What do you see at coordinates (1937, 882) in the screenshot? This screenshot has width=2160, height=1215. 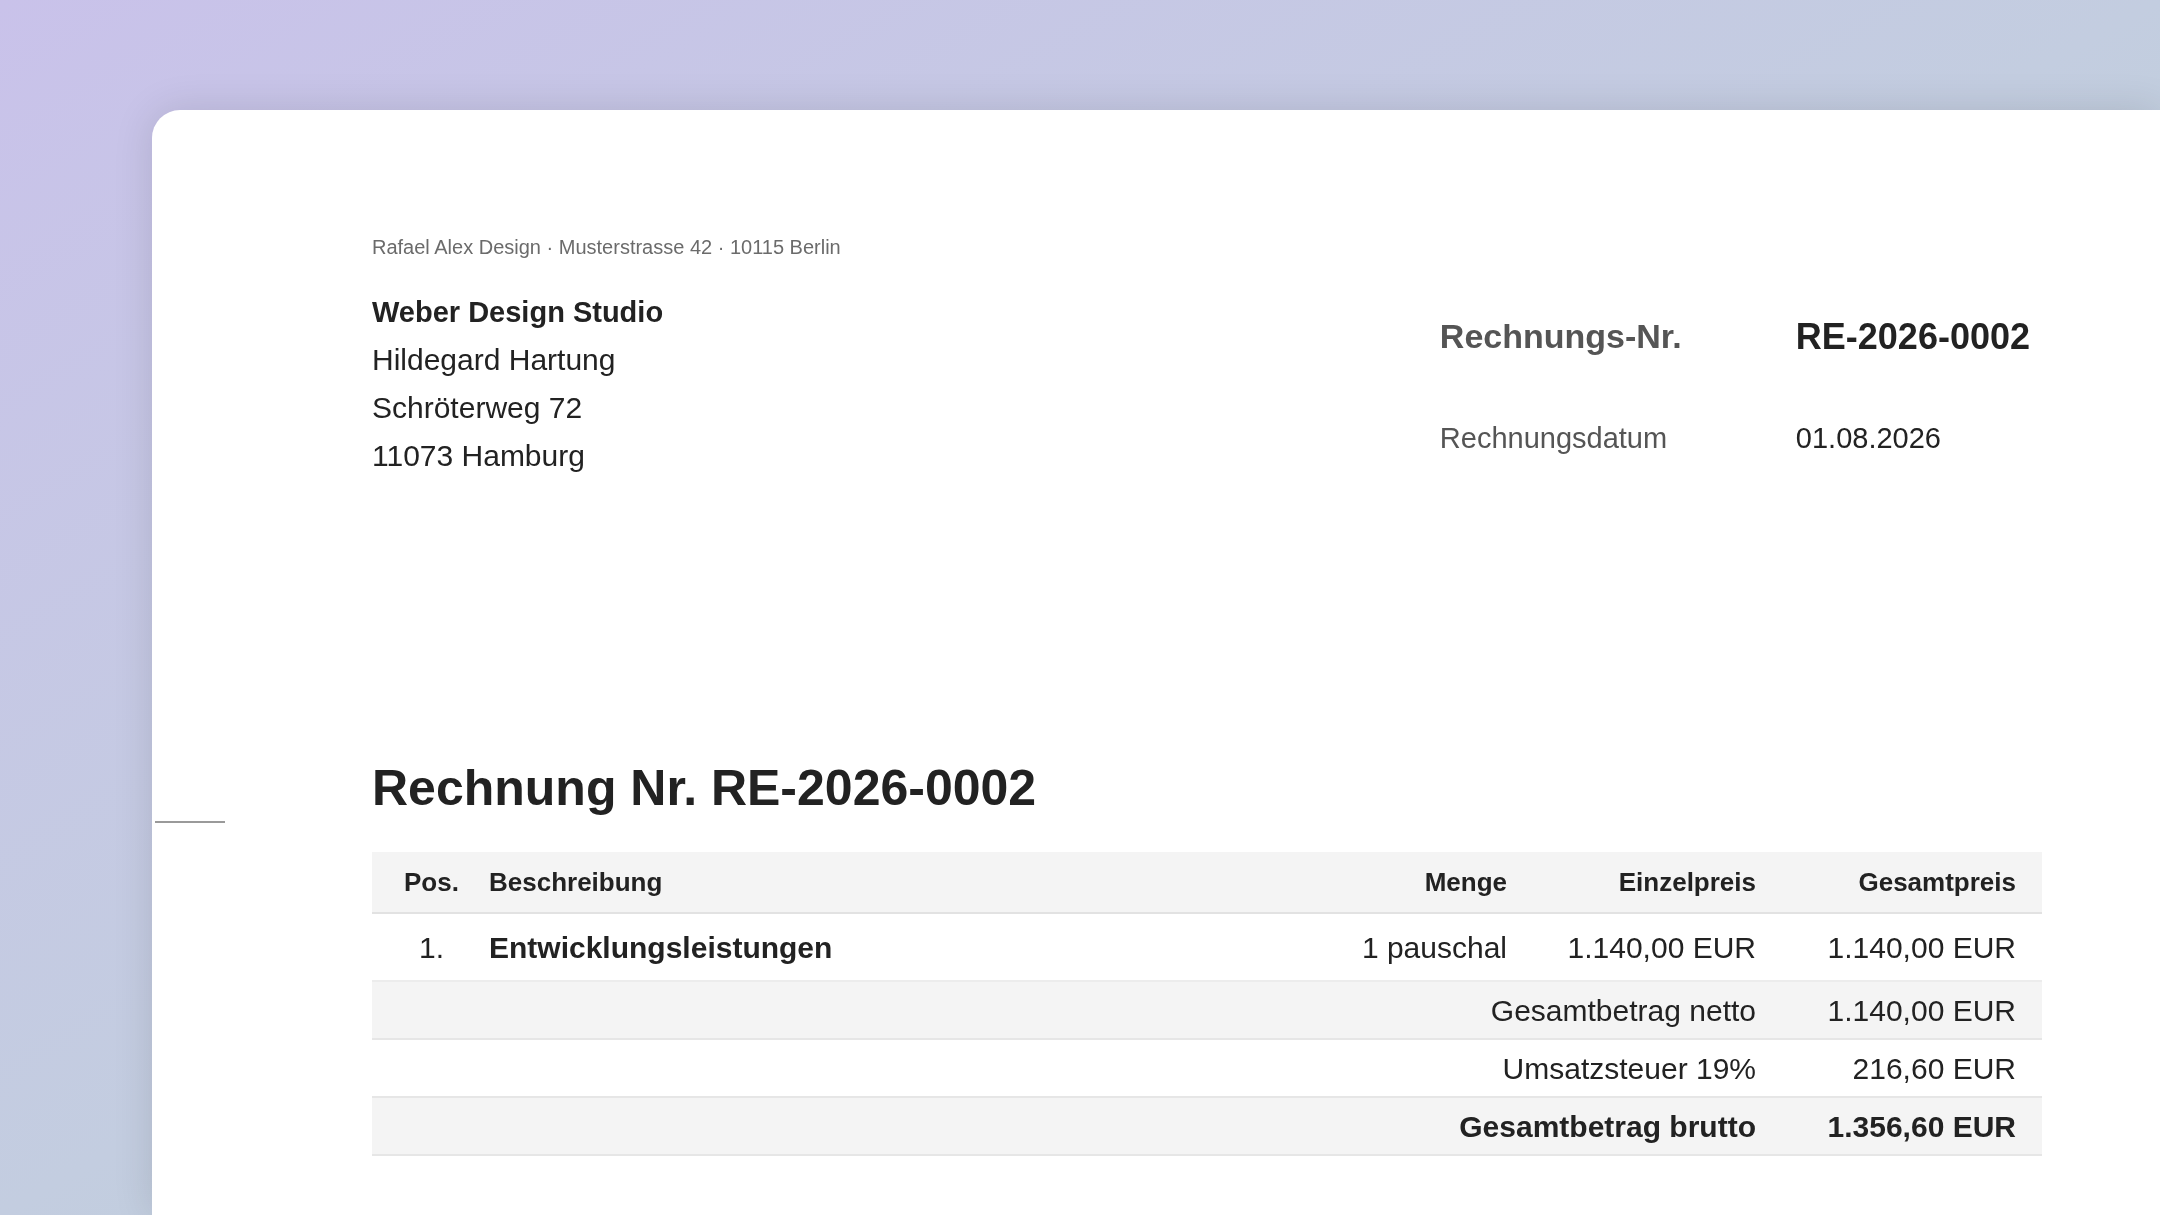 I see `column-header: Gesamtpreis` at bounding box center [1937, 882].